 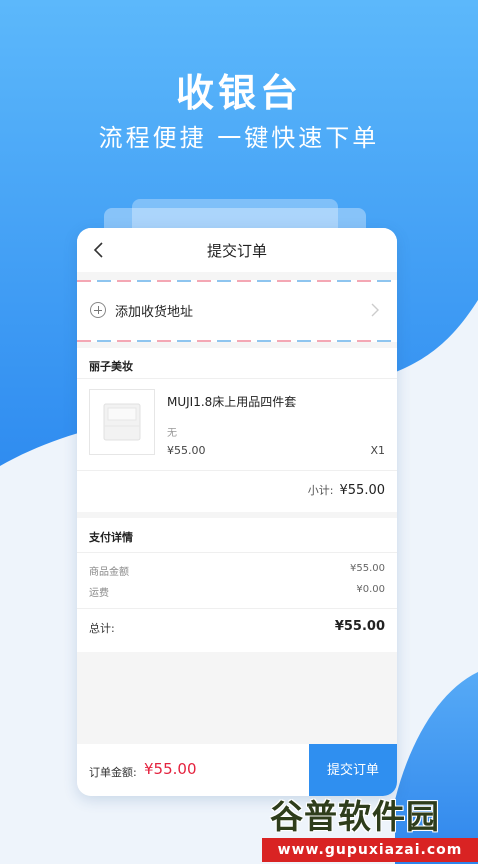 I want to click on nav-bar: 提交订单, so click(x=237, y=250).